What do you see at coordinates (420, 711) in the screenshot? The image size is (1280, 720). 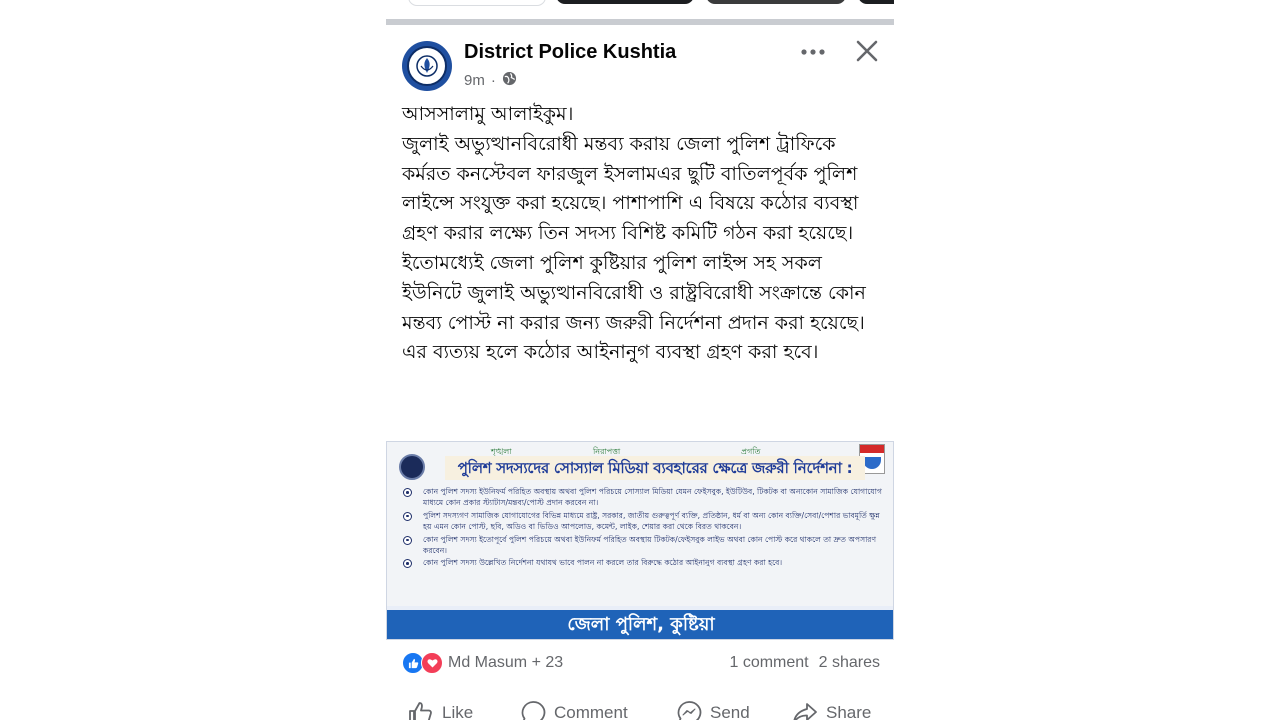 I see `like-icon` at bounding box center [420, 711].